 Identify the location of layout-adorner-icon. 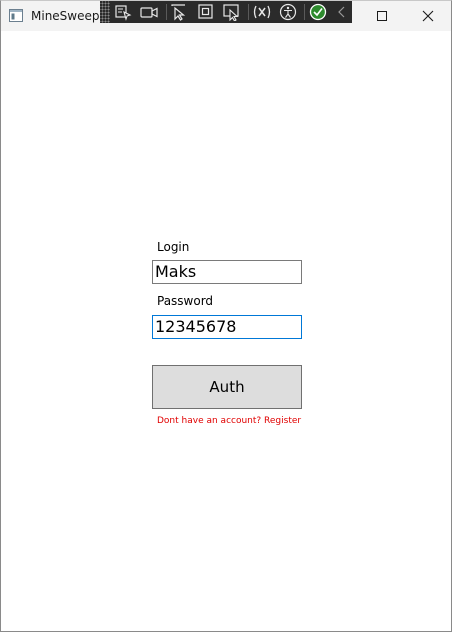
(206, 12).